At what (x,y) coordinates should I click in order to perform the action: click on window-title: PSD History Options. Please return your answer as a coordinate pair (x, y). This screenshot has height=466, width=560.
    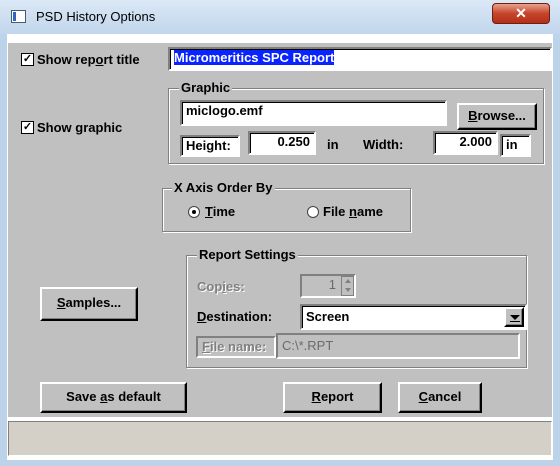
    Looking at the image, I should click on (96, 16).